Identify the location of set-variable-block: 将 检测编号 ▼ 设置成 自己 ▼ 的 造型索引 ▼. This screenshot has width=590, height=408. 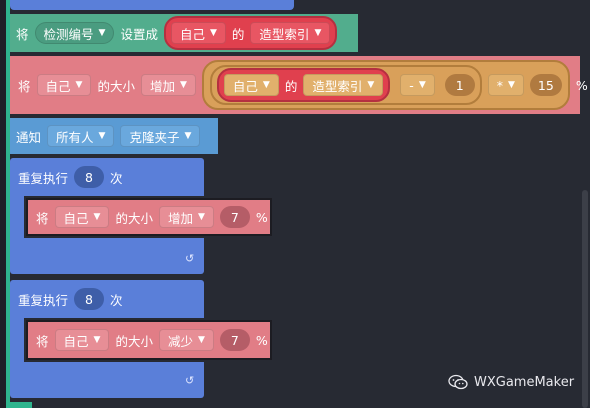
(184, 33).